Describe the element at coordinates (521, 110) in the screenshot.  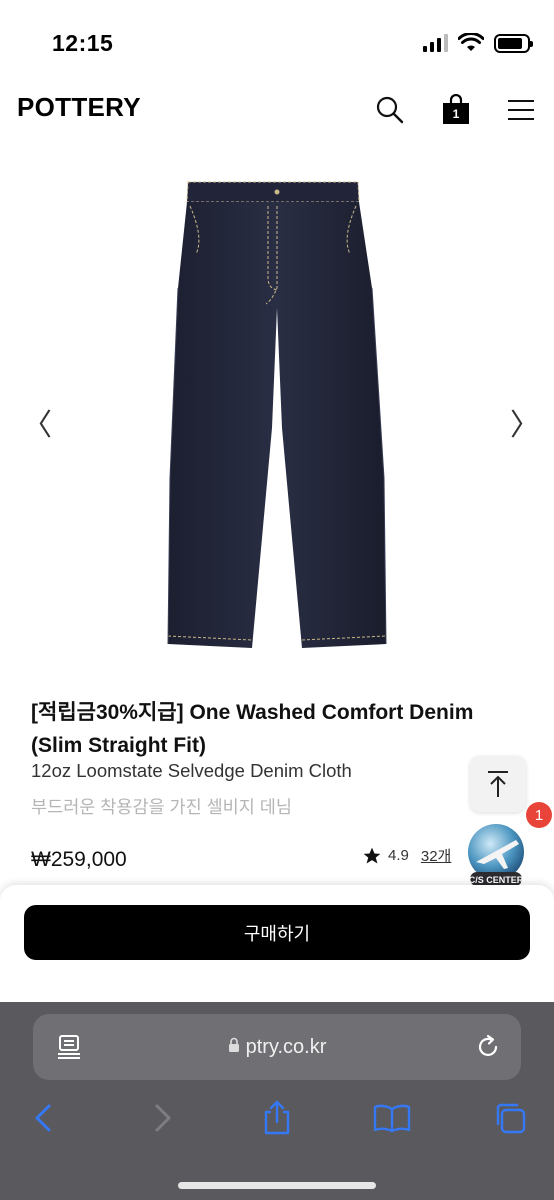
I see `hamburger-menu-icon` at that location.